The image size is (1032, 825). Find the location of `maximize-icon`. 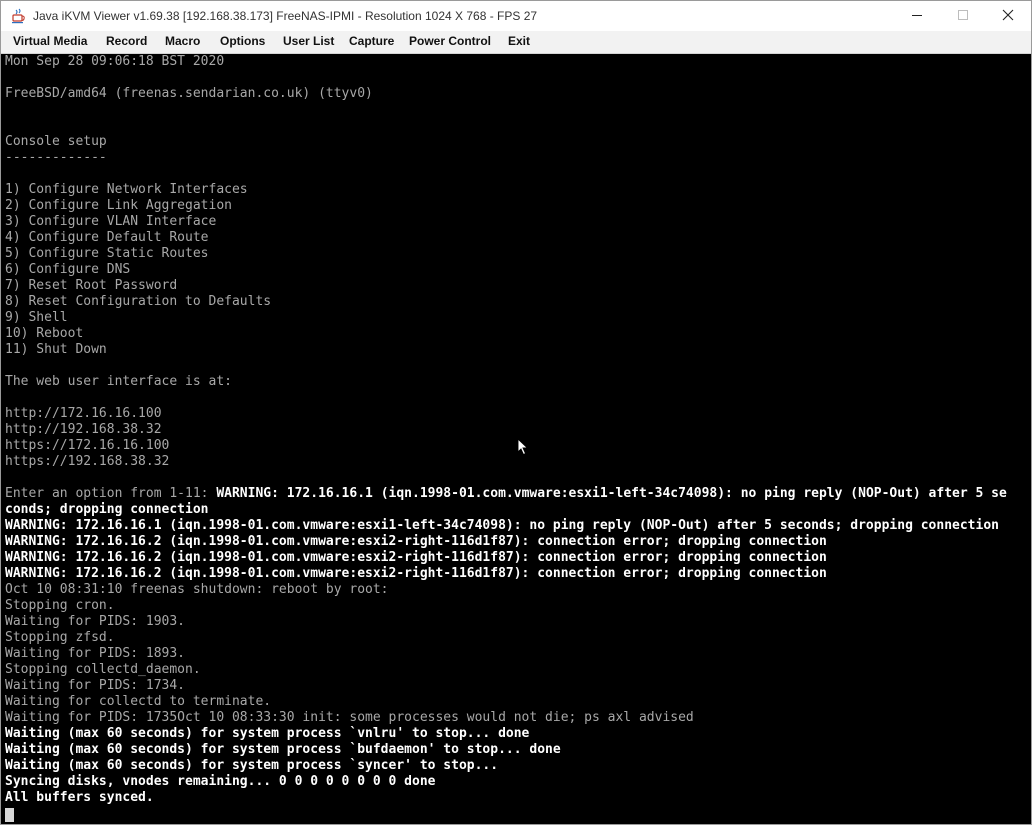

maximize-icon is located at coordinates (963, 16).